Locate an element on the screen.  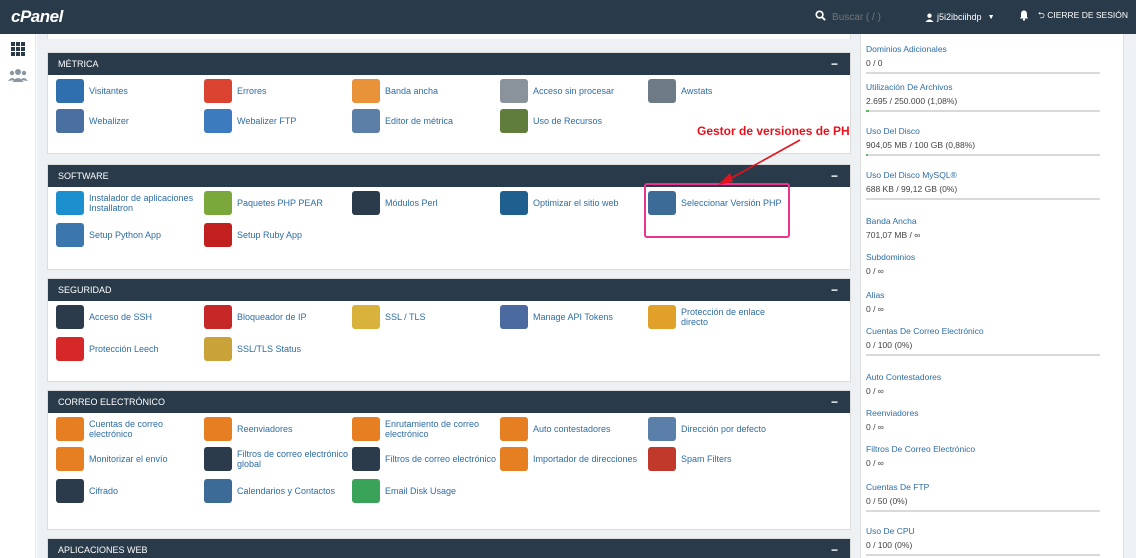
tool-link: Auto contestadores is located at coordinates (573, 429).